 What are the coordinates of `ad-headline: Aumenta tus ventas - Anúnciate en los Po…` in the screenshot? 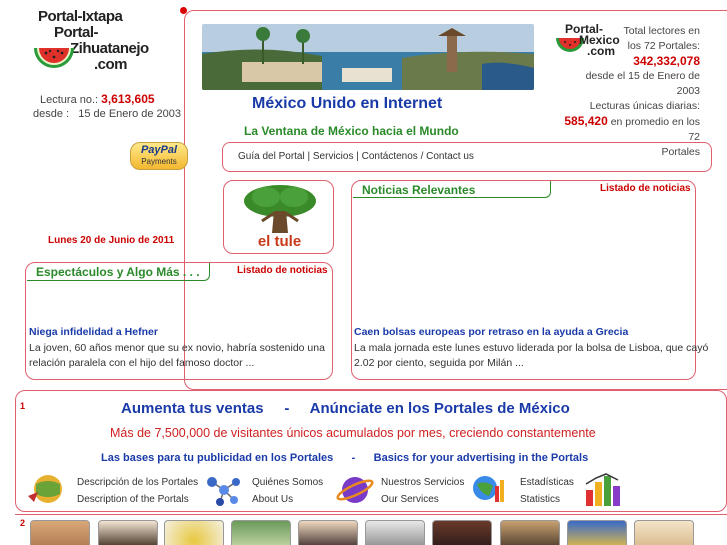 It's located at (345, 408).